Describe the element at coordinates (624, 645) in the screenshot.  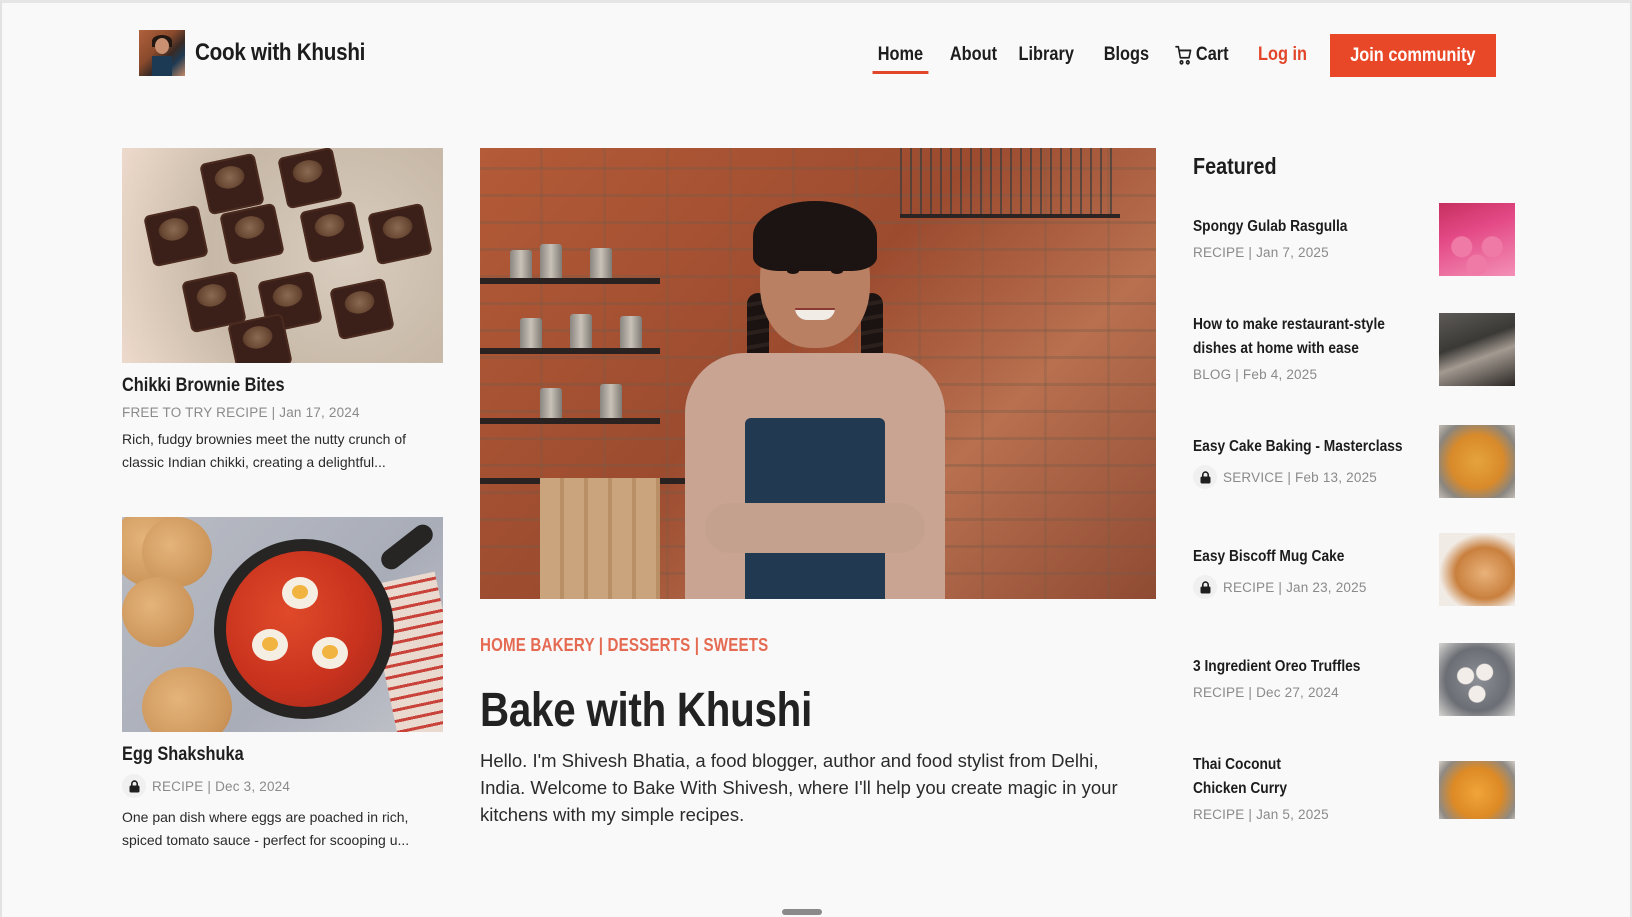
I see `hero-category-tags: HOME BAKERY | DESSERTS | SWEETS` at that location.